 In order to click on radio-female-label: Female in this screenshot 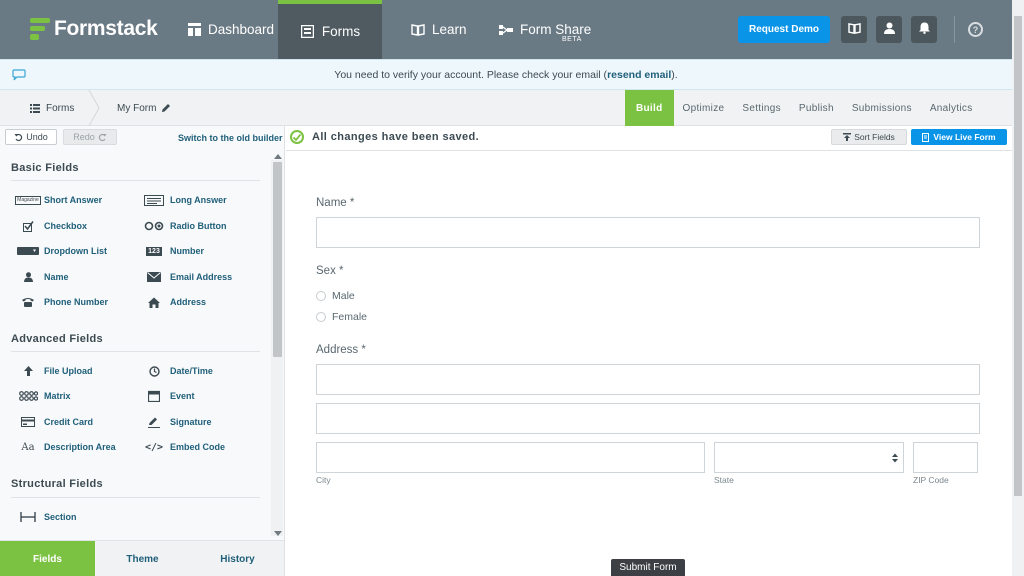, I will do `click(350, 317)`.